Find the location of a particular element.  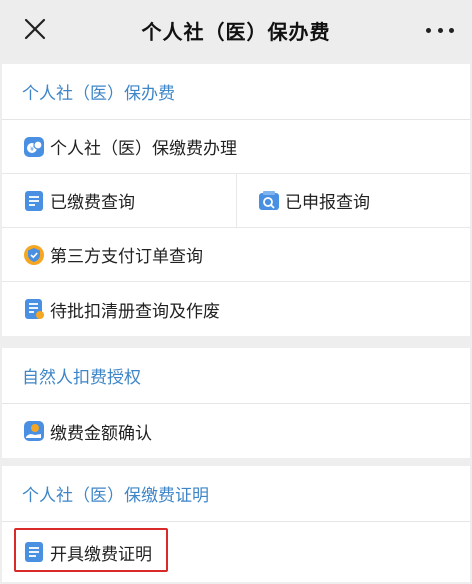

list-icon is located at coordinates (34, 309).